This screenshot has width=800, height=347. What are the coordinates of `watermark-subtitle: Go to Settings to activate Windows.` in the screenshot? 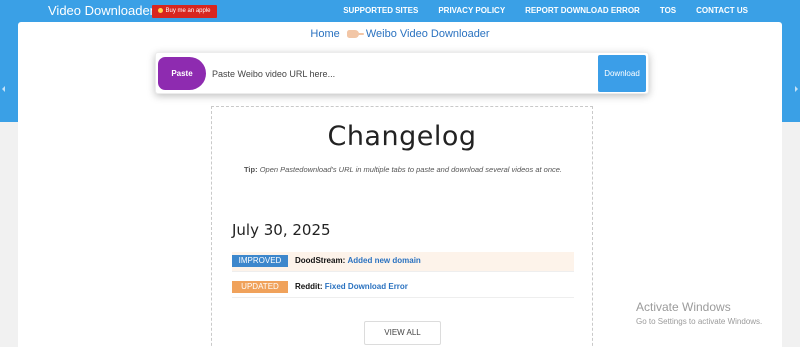 It's located at (699, 321).